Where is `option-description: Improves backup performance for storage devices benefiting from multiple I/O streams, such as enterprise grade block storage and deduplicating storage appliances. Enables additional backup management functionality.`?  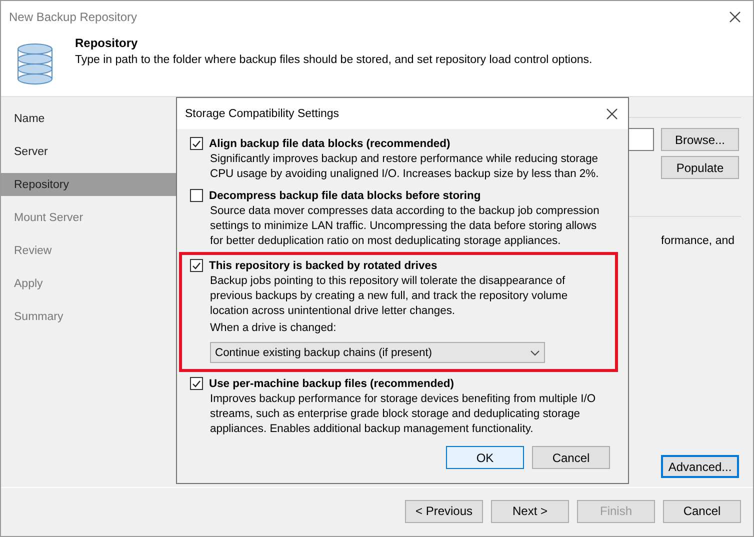
option-description: Improves backup performance for storage devices benefiting from multiple I/O streams, such as enterprise grade block storage and deduplicating storage appliances. Enables additional backup management functionality. is located at coordinates (403, 414).